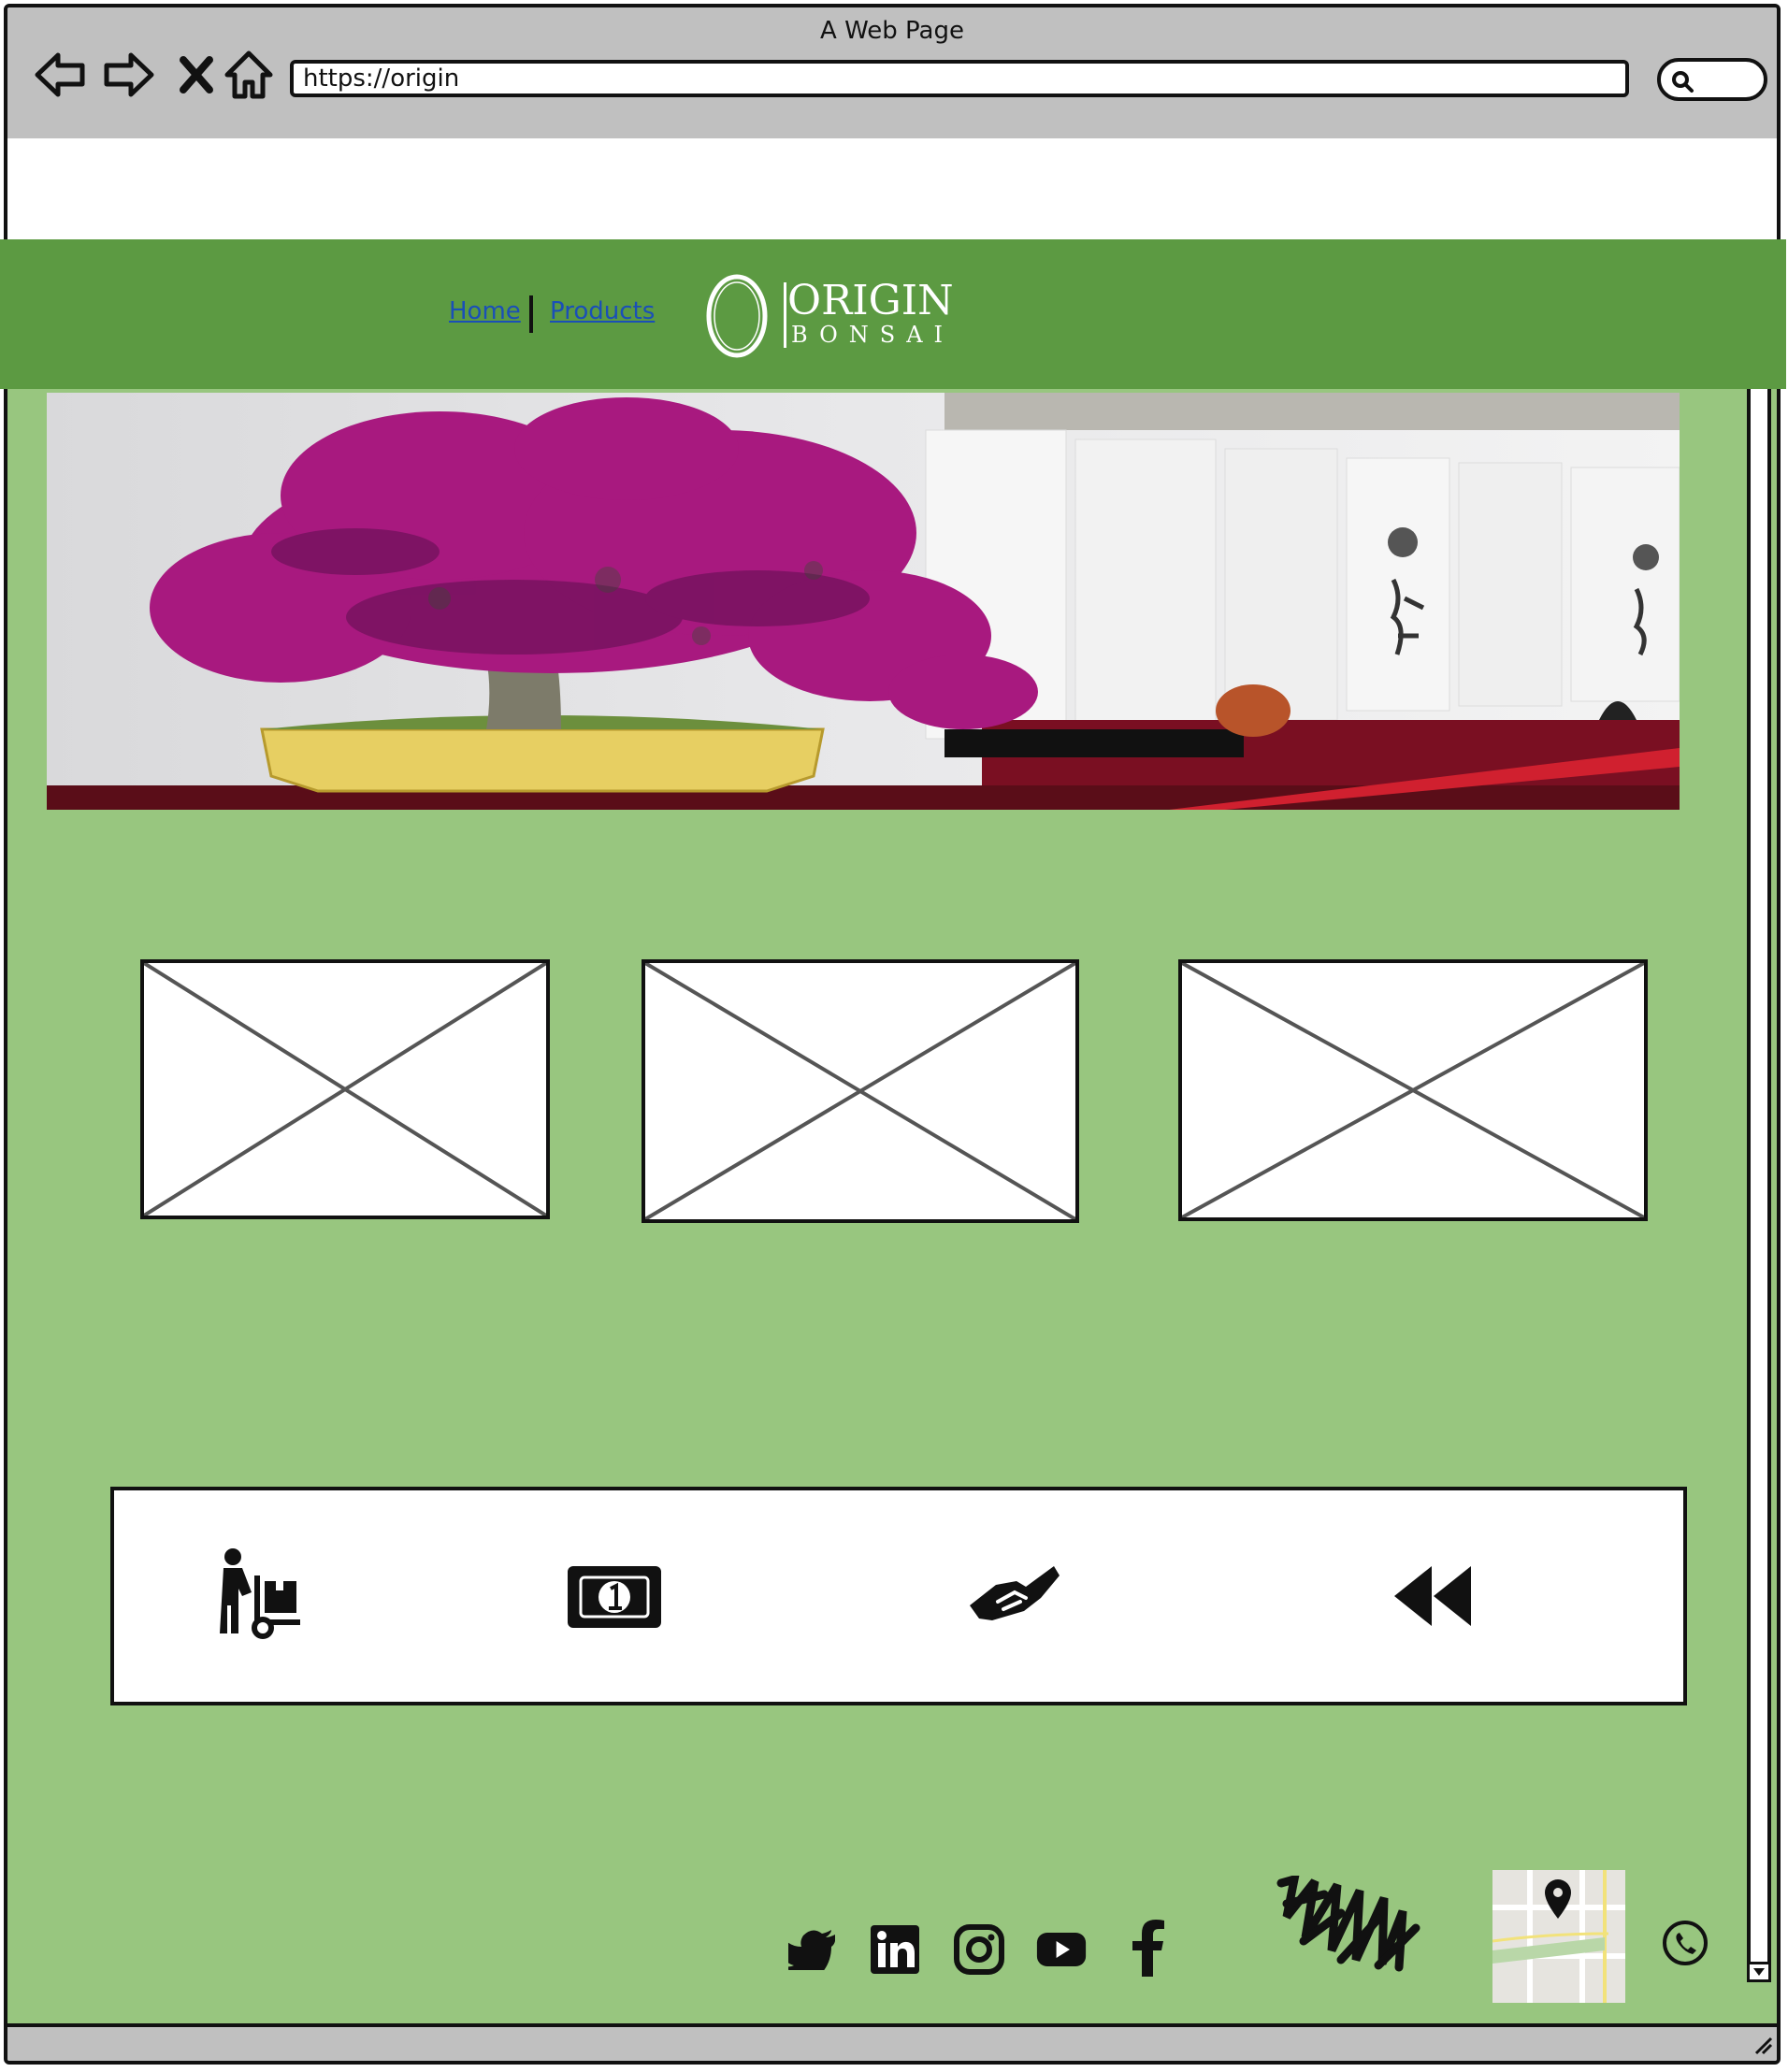  I want to click on nav-home-link: Home, so click(485, 311).